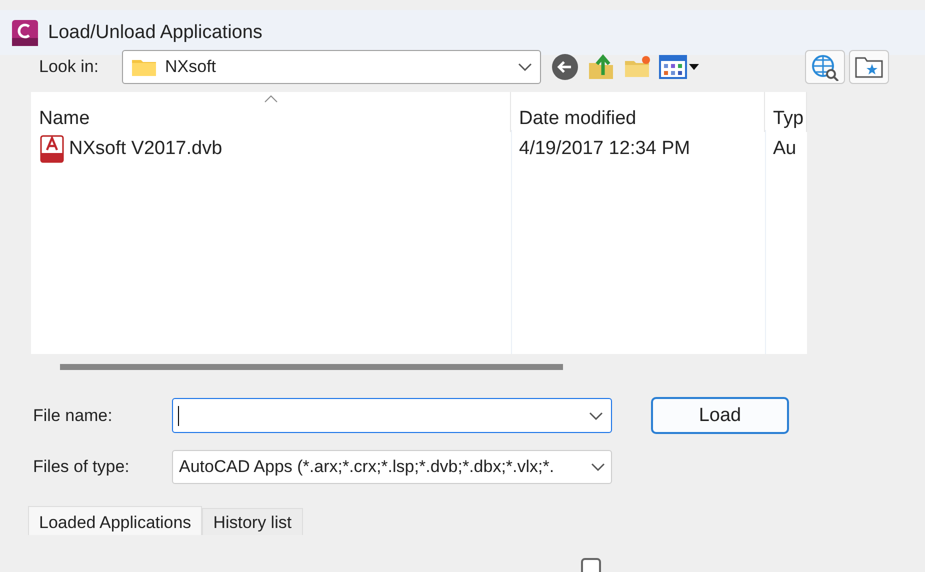 The height and width of the screenshot is (572, 925). What do you see at coordinates (591, 565) in the screenshot?
I see `checkbox` at bounding box center [591, 565].